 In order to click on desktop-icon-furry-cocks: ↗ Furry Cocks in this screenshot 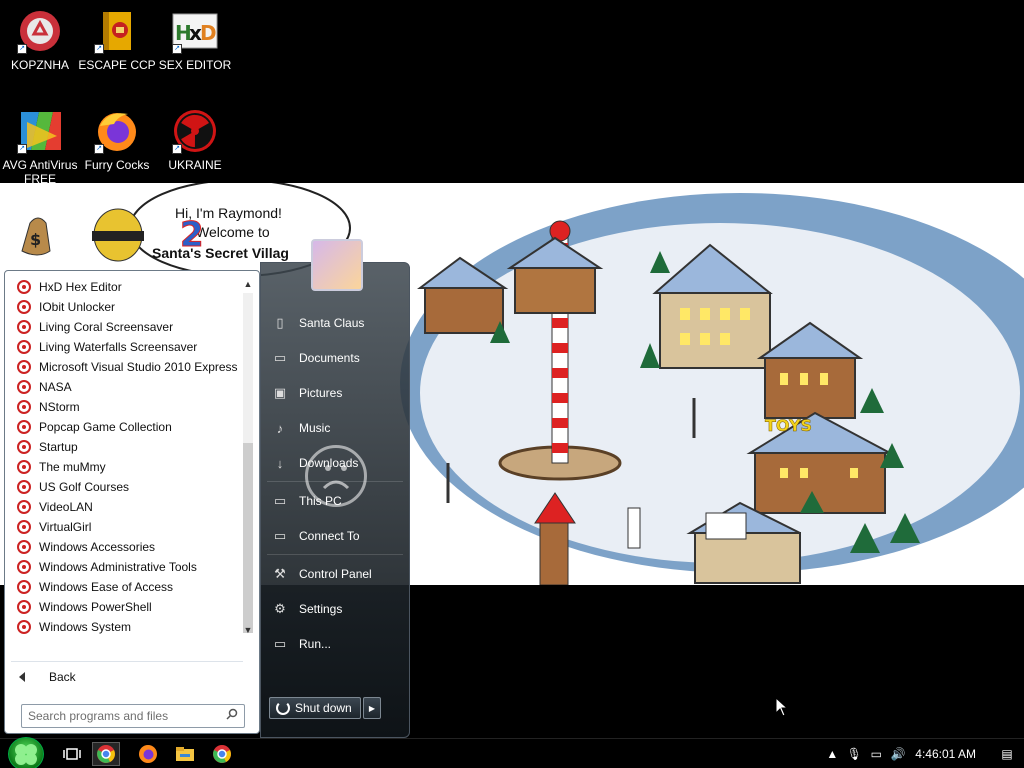, I will do `click(117, 140)`.